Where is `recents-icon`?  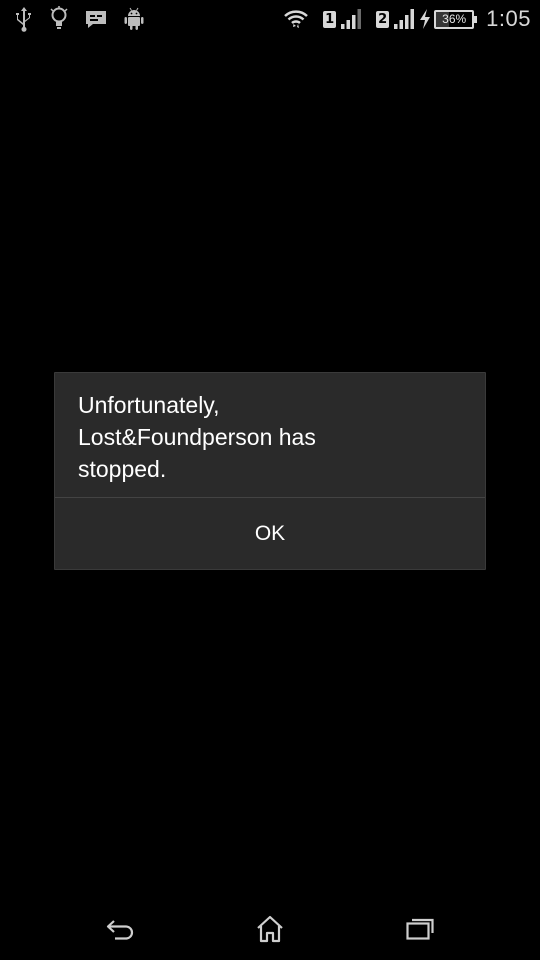 recents-icon is located at coordinates (420, 931).